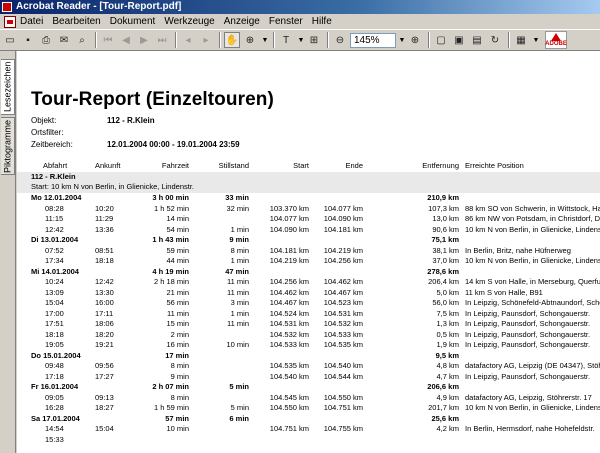 Image resolution: width=600 pixels, height=453 pixels. What do you see at coordinates (556, 40) in the screenshot?
I see `adobe-logo-icon: ADOBE` at bounding box center [556, 40].